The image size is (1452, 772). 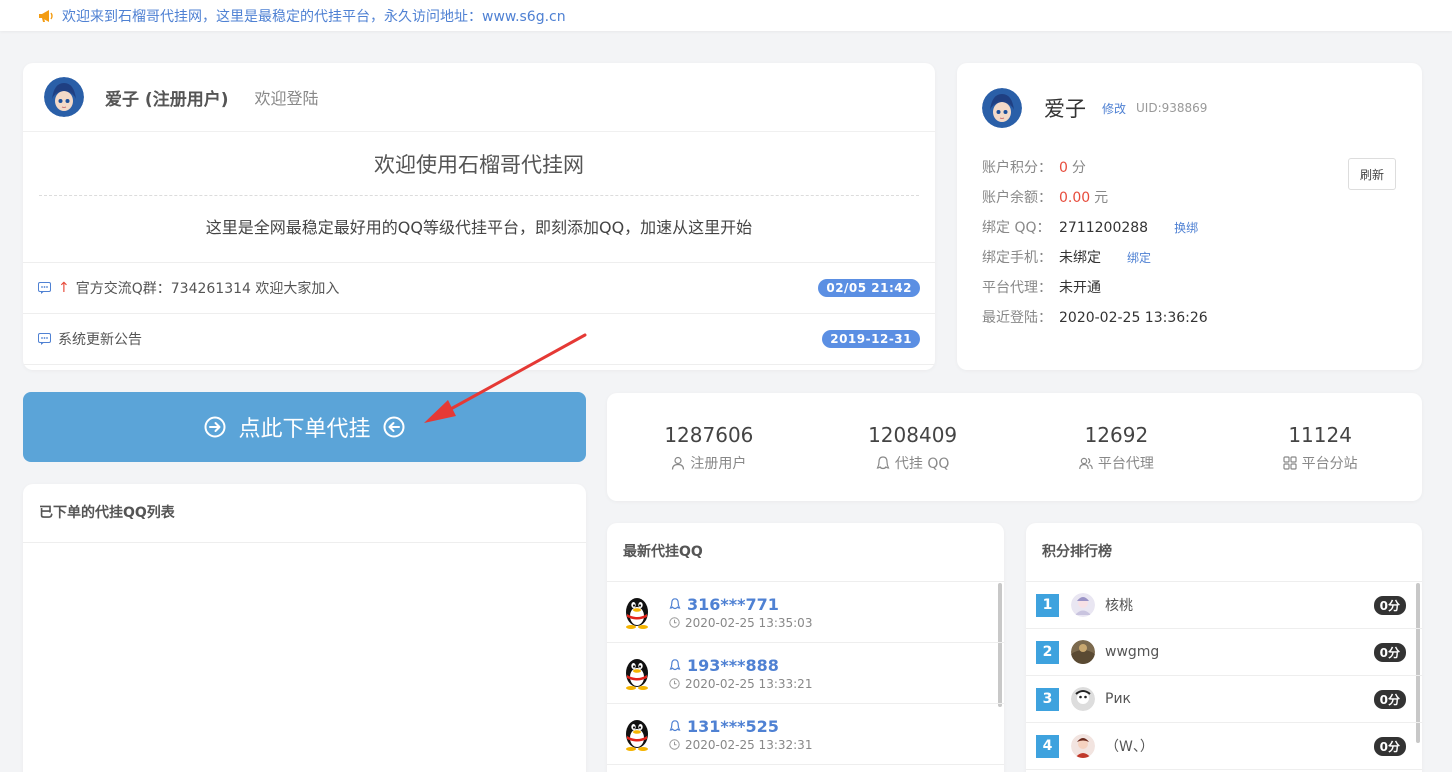 I want to click on arrow-left-circle-icon, so click(x=393, y=427).